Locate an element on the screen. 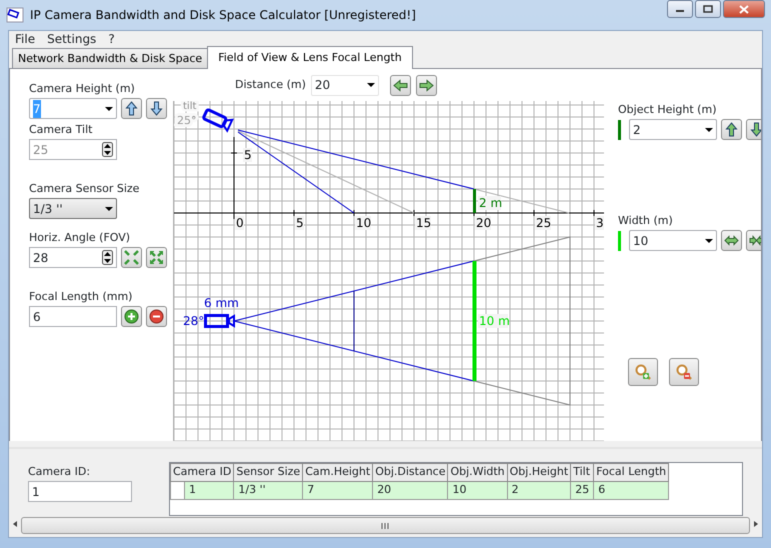  narrow-angle-button is located at coordinates (131, 257).